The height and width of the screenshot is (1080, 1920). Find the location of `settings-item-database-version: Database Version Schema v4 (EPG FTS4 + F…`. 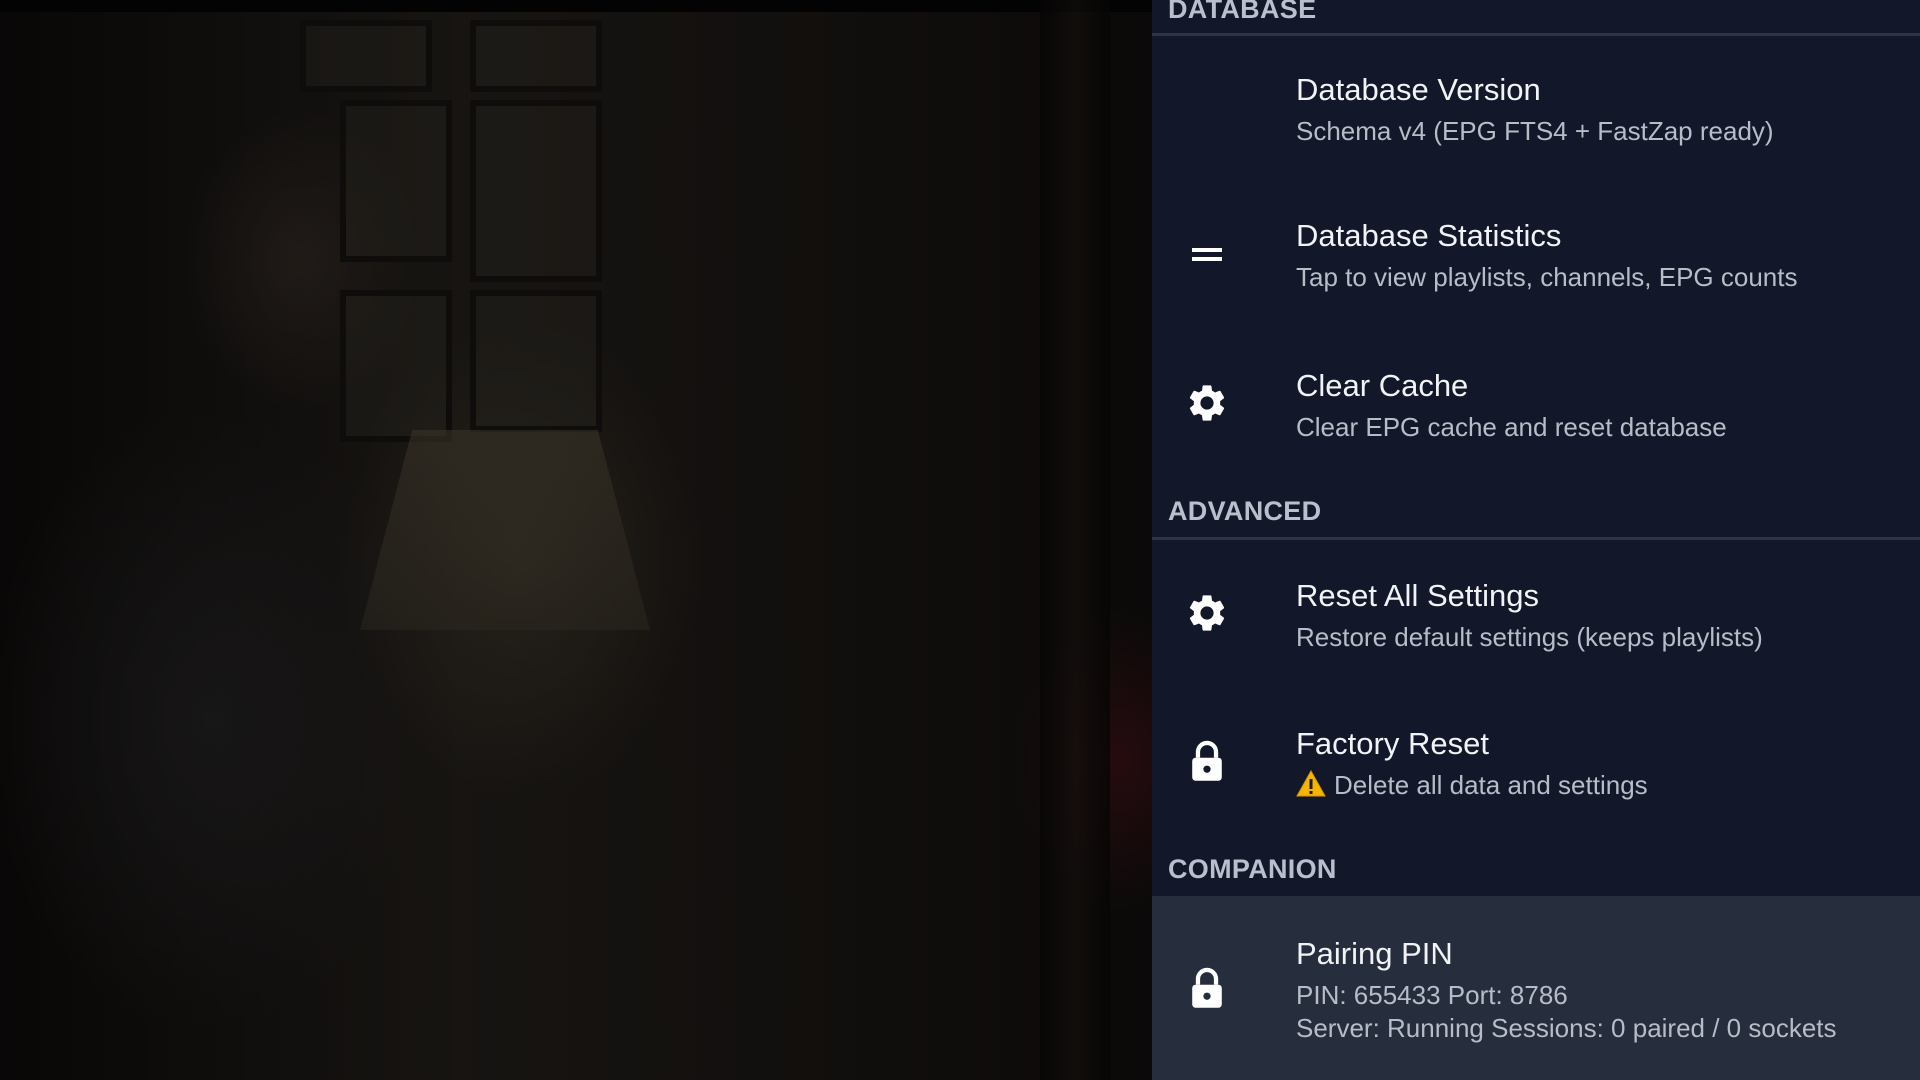

settings-item-database-version: Database Version Schema v4 (EPG FTS4 + F… is located at coordinates (1536, 110).